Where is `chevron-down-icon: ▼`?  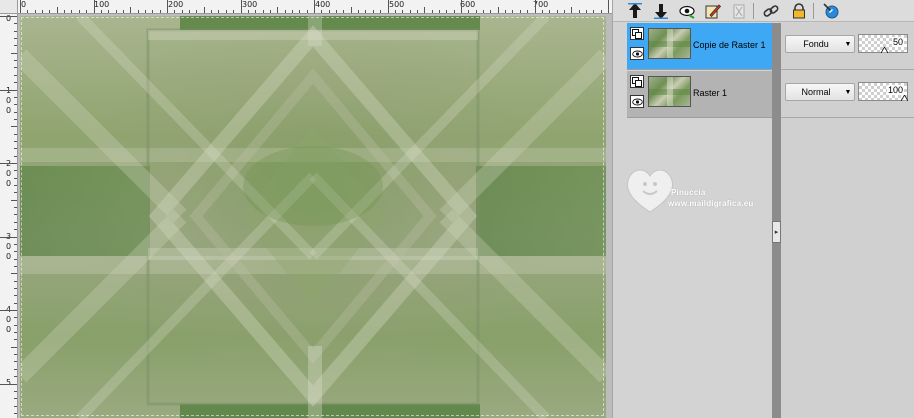 chevron-down-icon: ▼ is located at coordinates (848, 44).